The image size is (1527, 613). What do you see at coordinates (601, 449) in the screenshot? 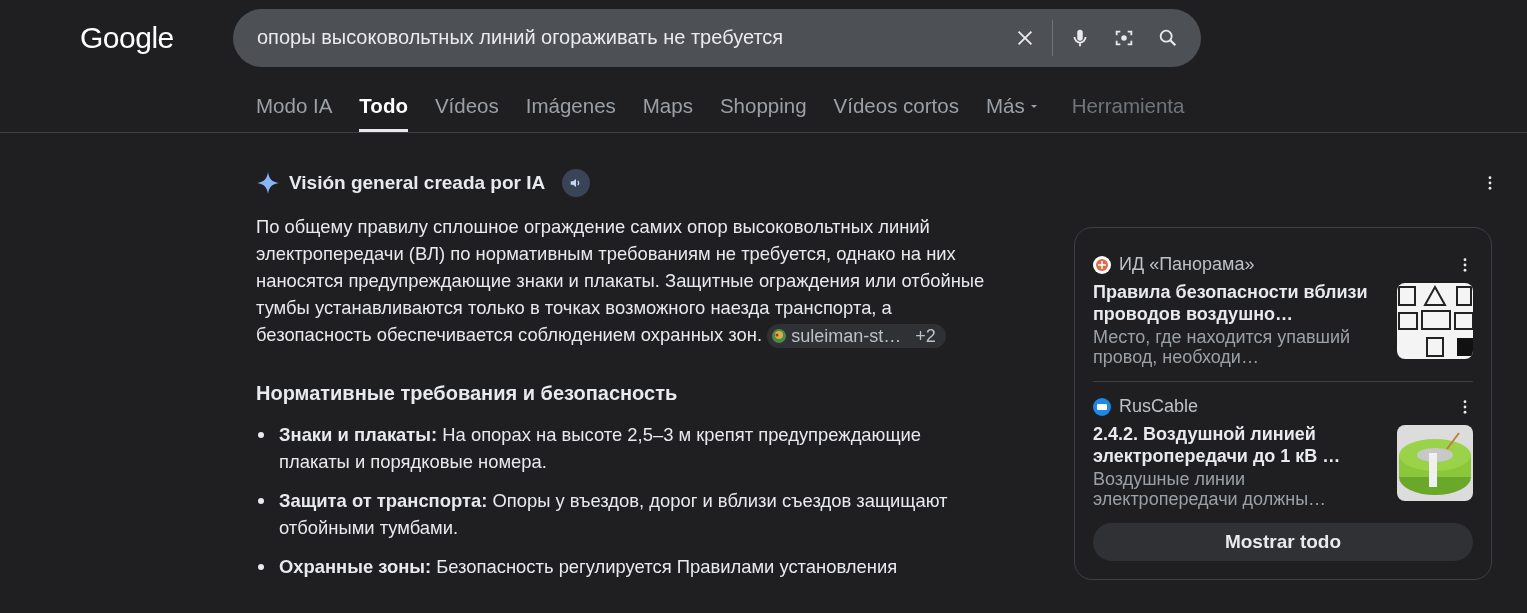
I see `bullet-text: Знаки и плакаты: На опорах на высоте 2,5–3 м крепят предупреждающие плакаты и порядковые номера.` at bounding box center [601, 449].